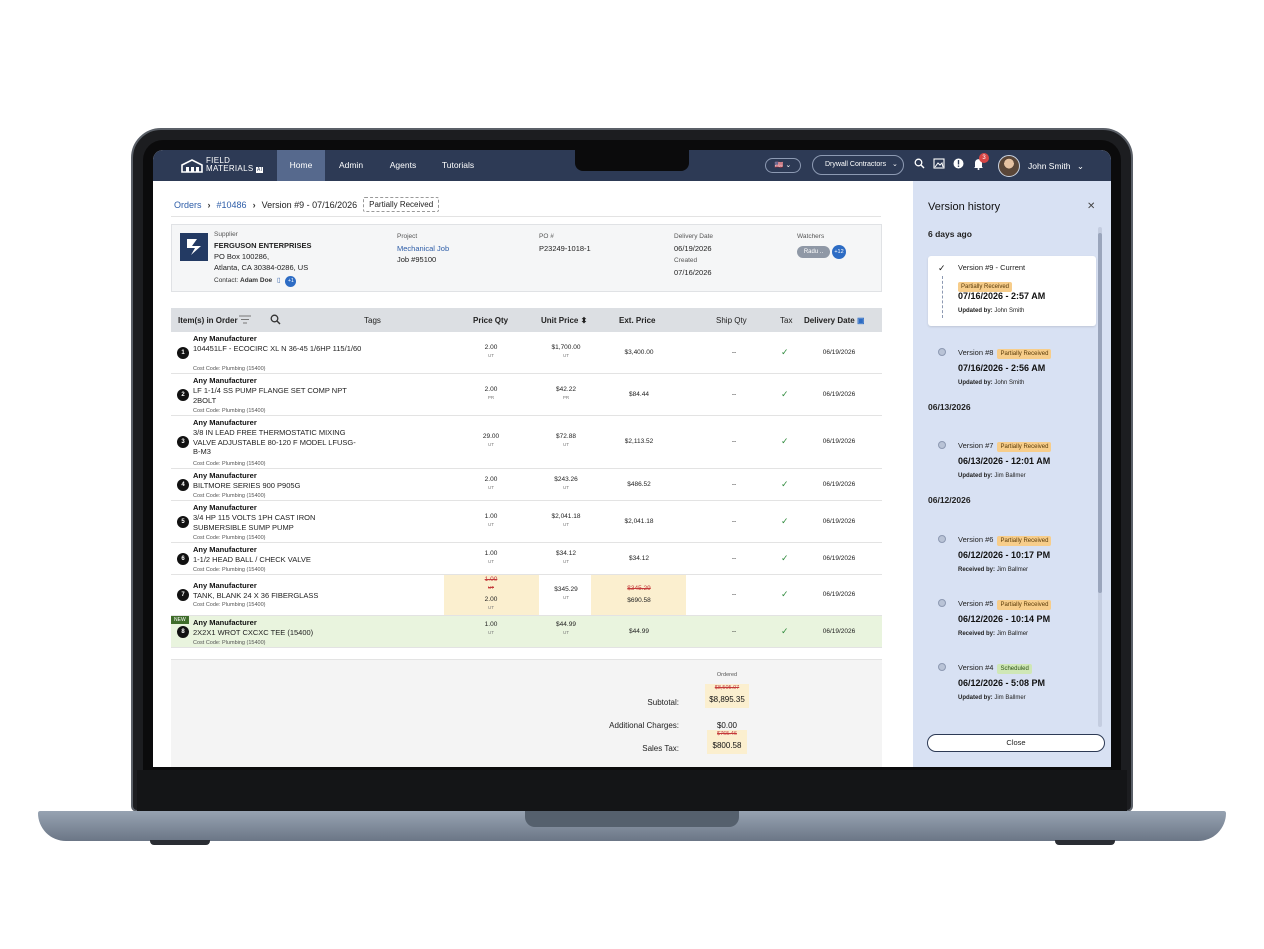 The image size is (1264, 949). I want to click on version-label: Version #4 Scheduled, so click(995, 668).